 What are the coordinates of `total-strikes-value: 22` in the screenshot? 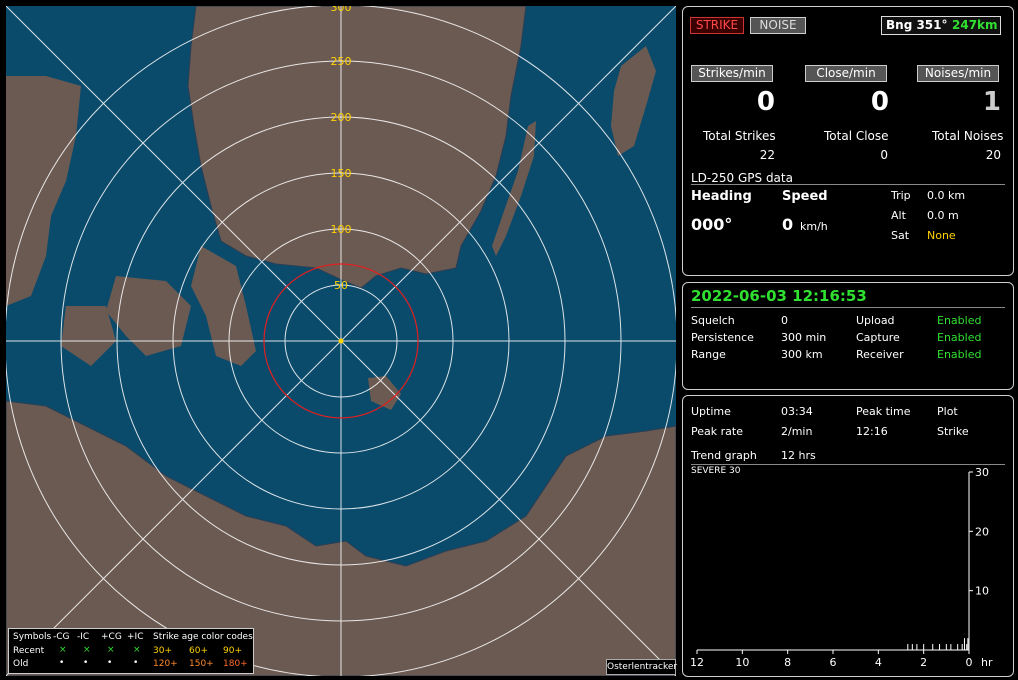 It's located at (767, 155).